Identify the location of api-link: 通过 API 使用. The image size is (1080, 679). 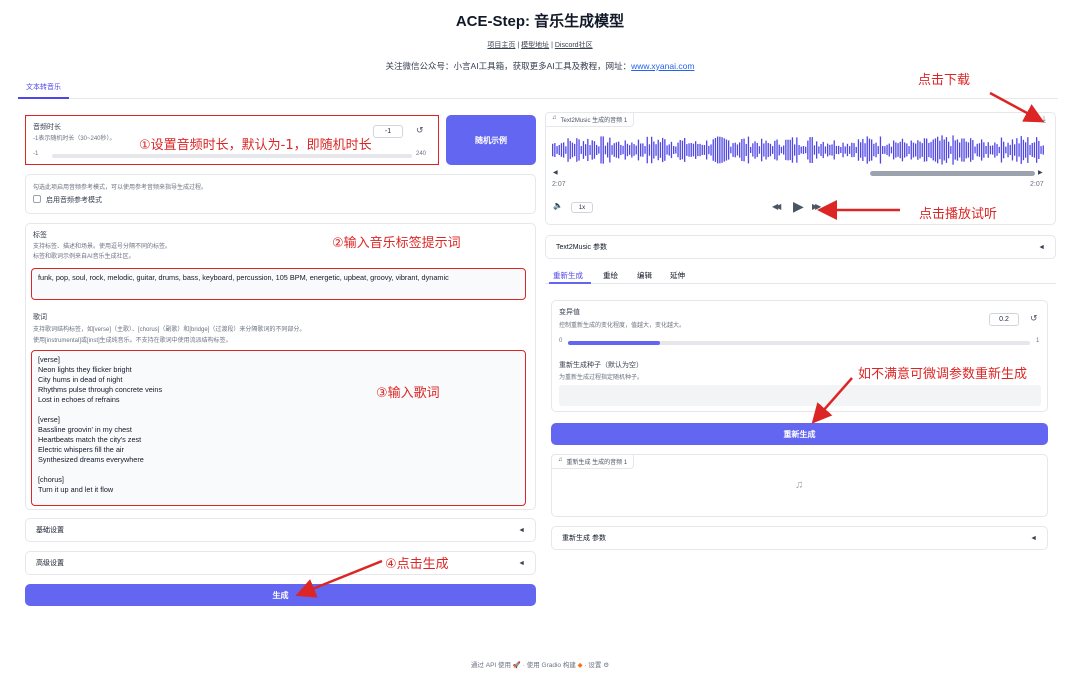
(491, 665).